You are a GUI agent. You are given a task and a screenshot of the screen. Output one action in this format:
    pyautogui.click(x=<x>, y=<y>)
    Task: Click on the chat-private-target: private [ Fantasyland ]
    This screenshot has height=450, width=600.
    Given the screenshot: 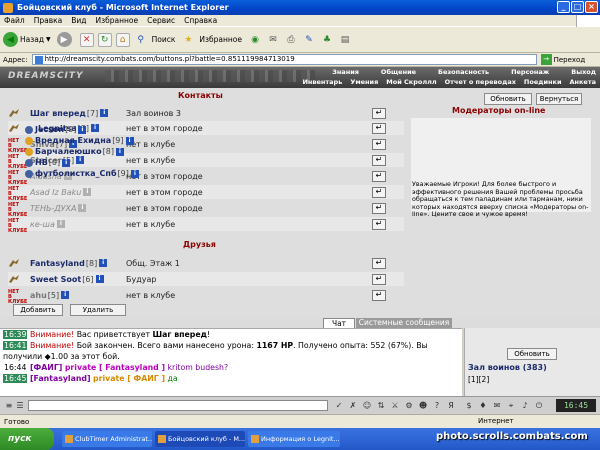 What is the action you would take?
    pyautogui.click(x=115, y=367)
    